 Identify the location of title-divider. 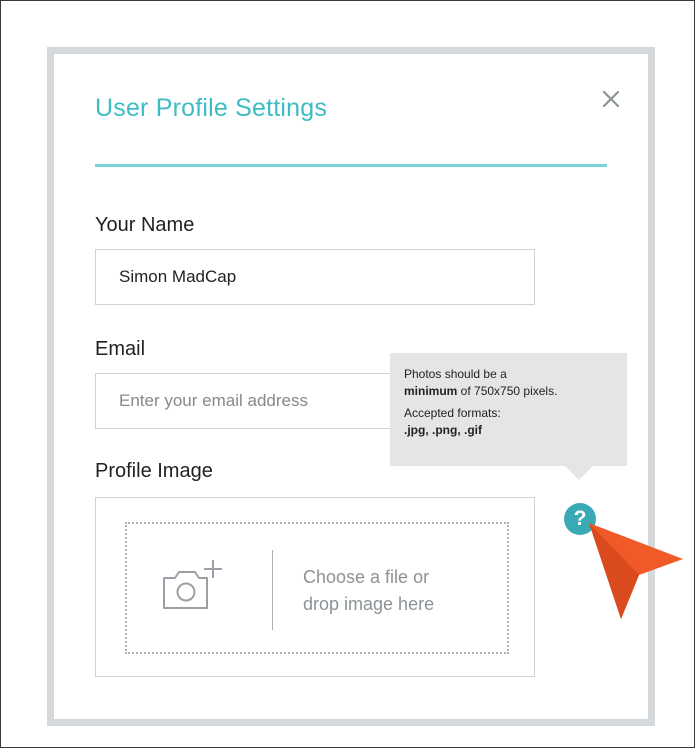
(351, 165).